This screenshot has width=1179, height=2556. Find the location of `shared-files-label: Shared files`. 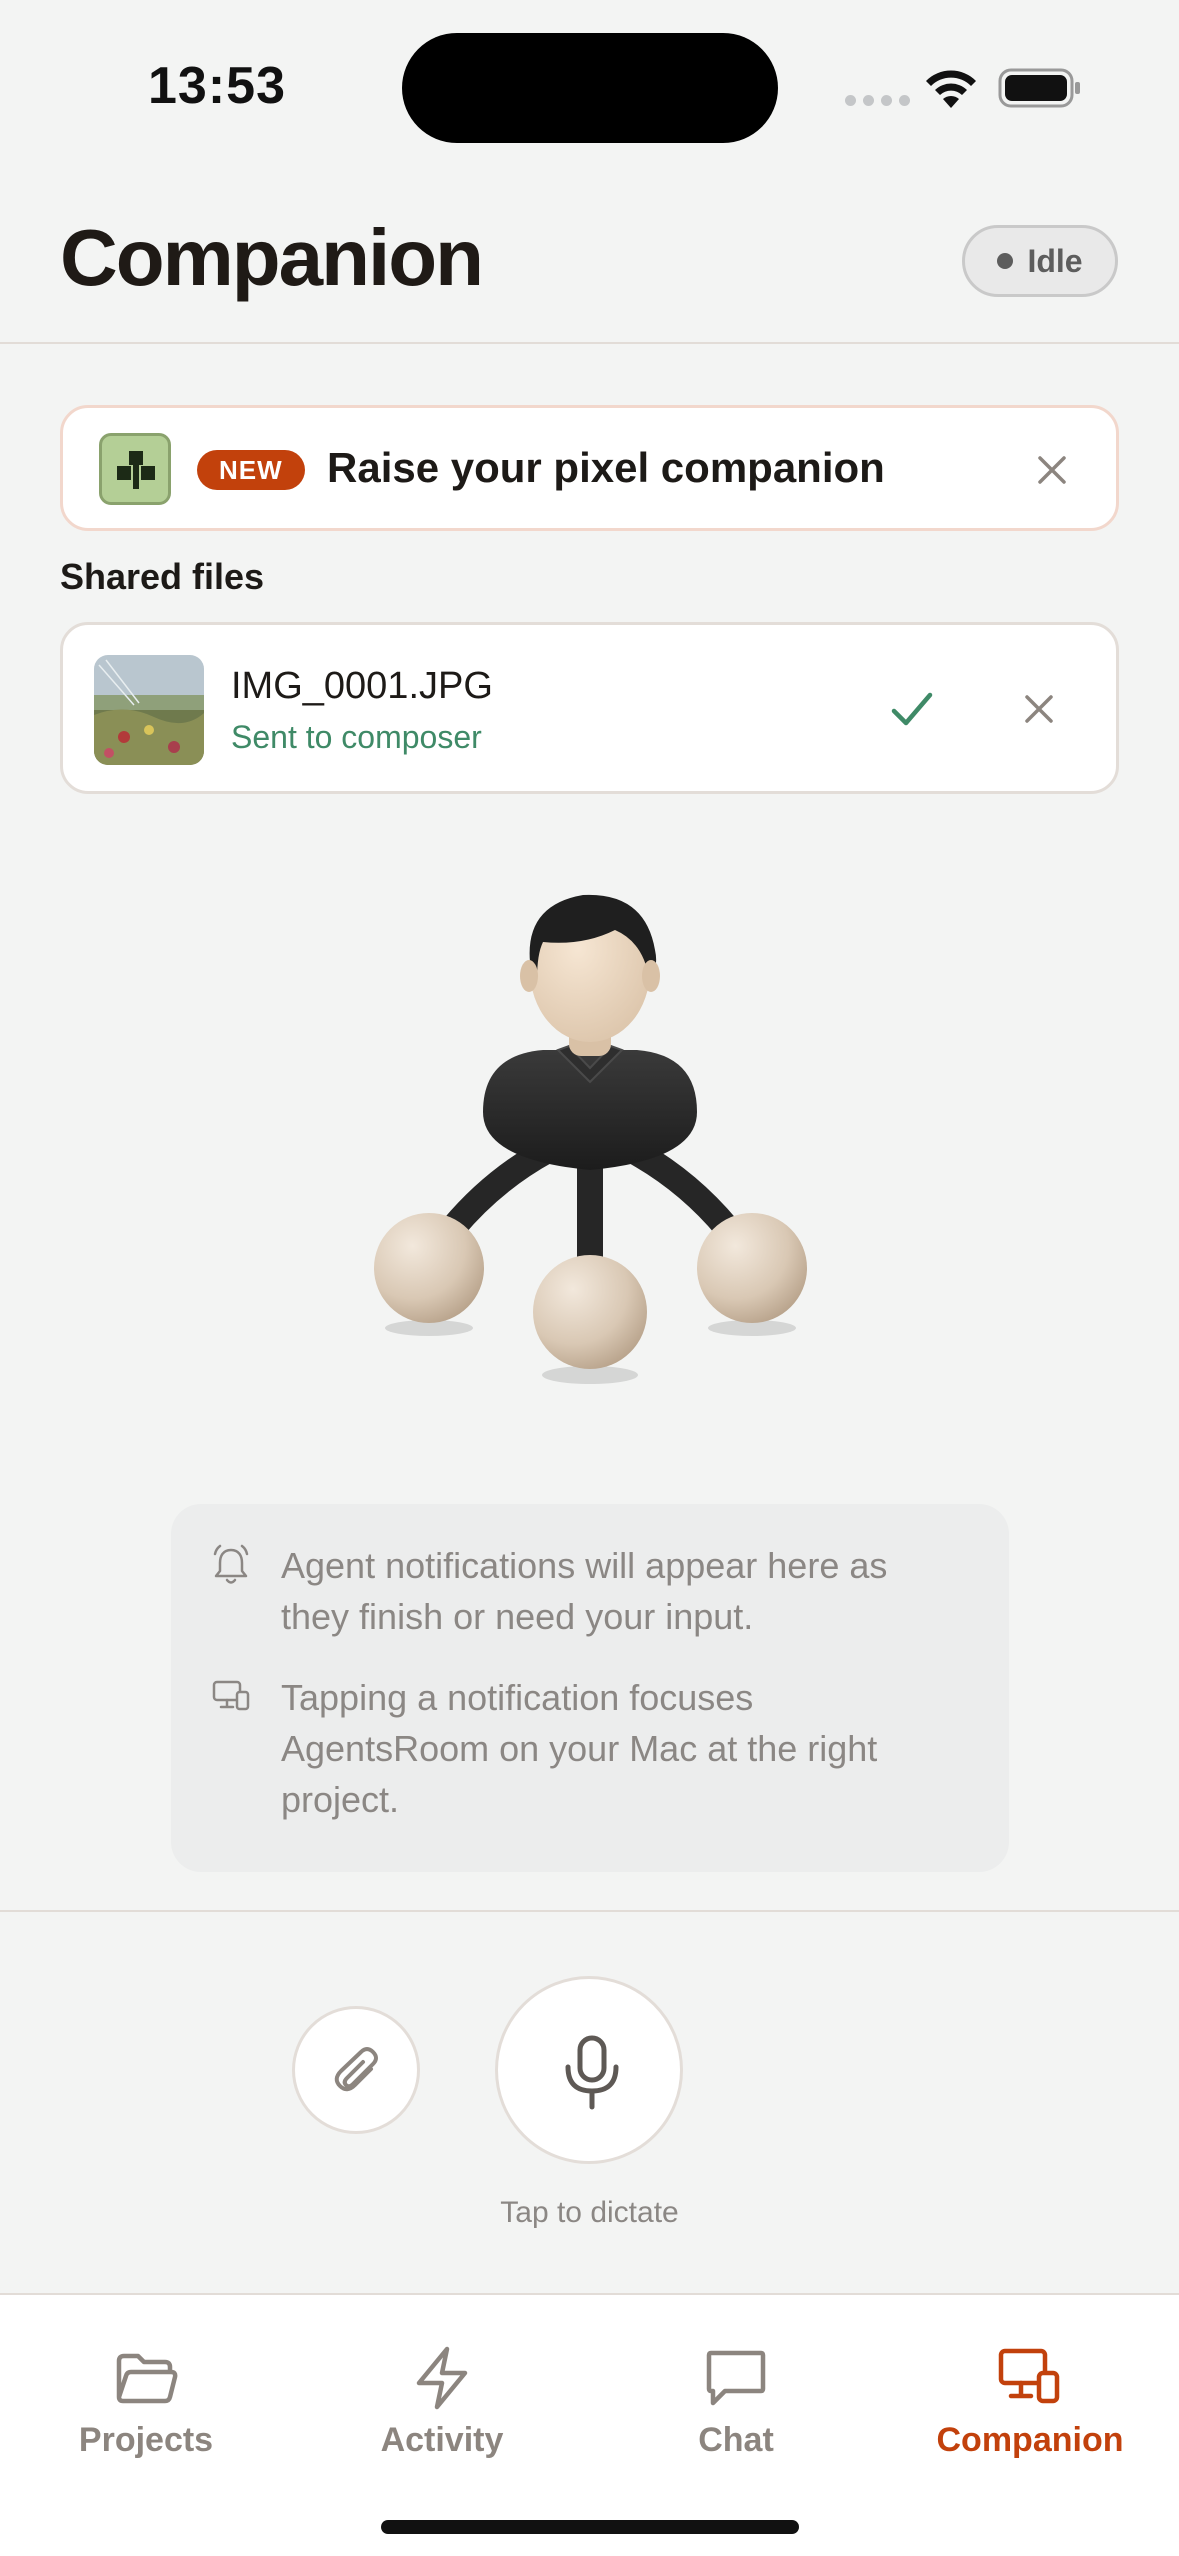

shared-files-label: Shared files is located at coordinates (162, 576).